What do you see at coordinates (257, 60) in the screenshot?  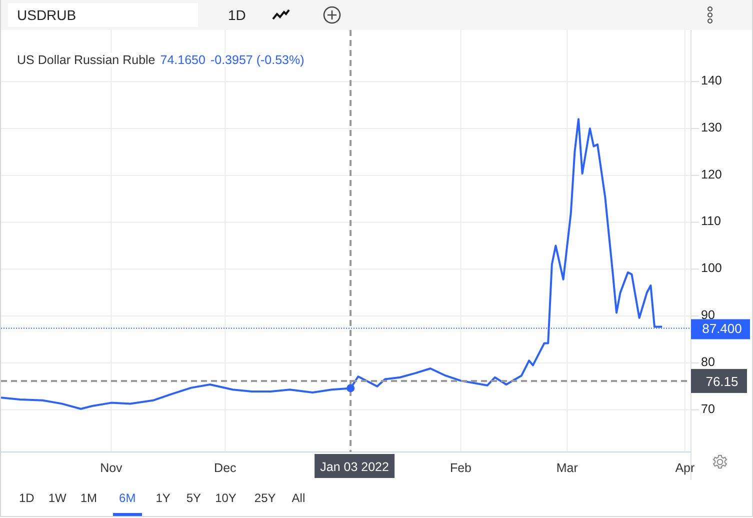 I see `price-change: -0.3957 (-0.53%)` at bounding box center [257, 60].